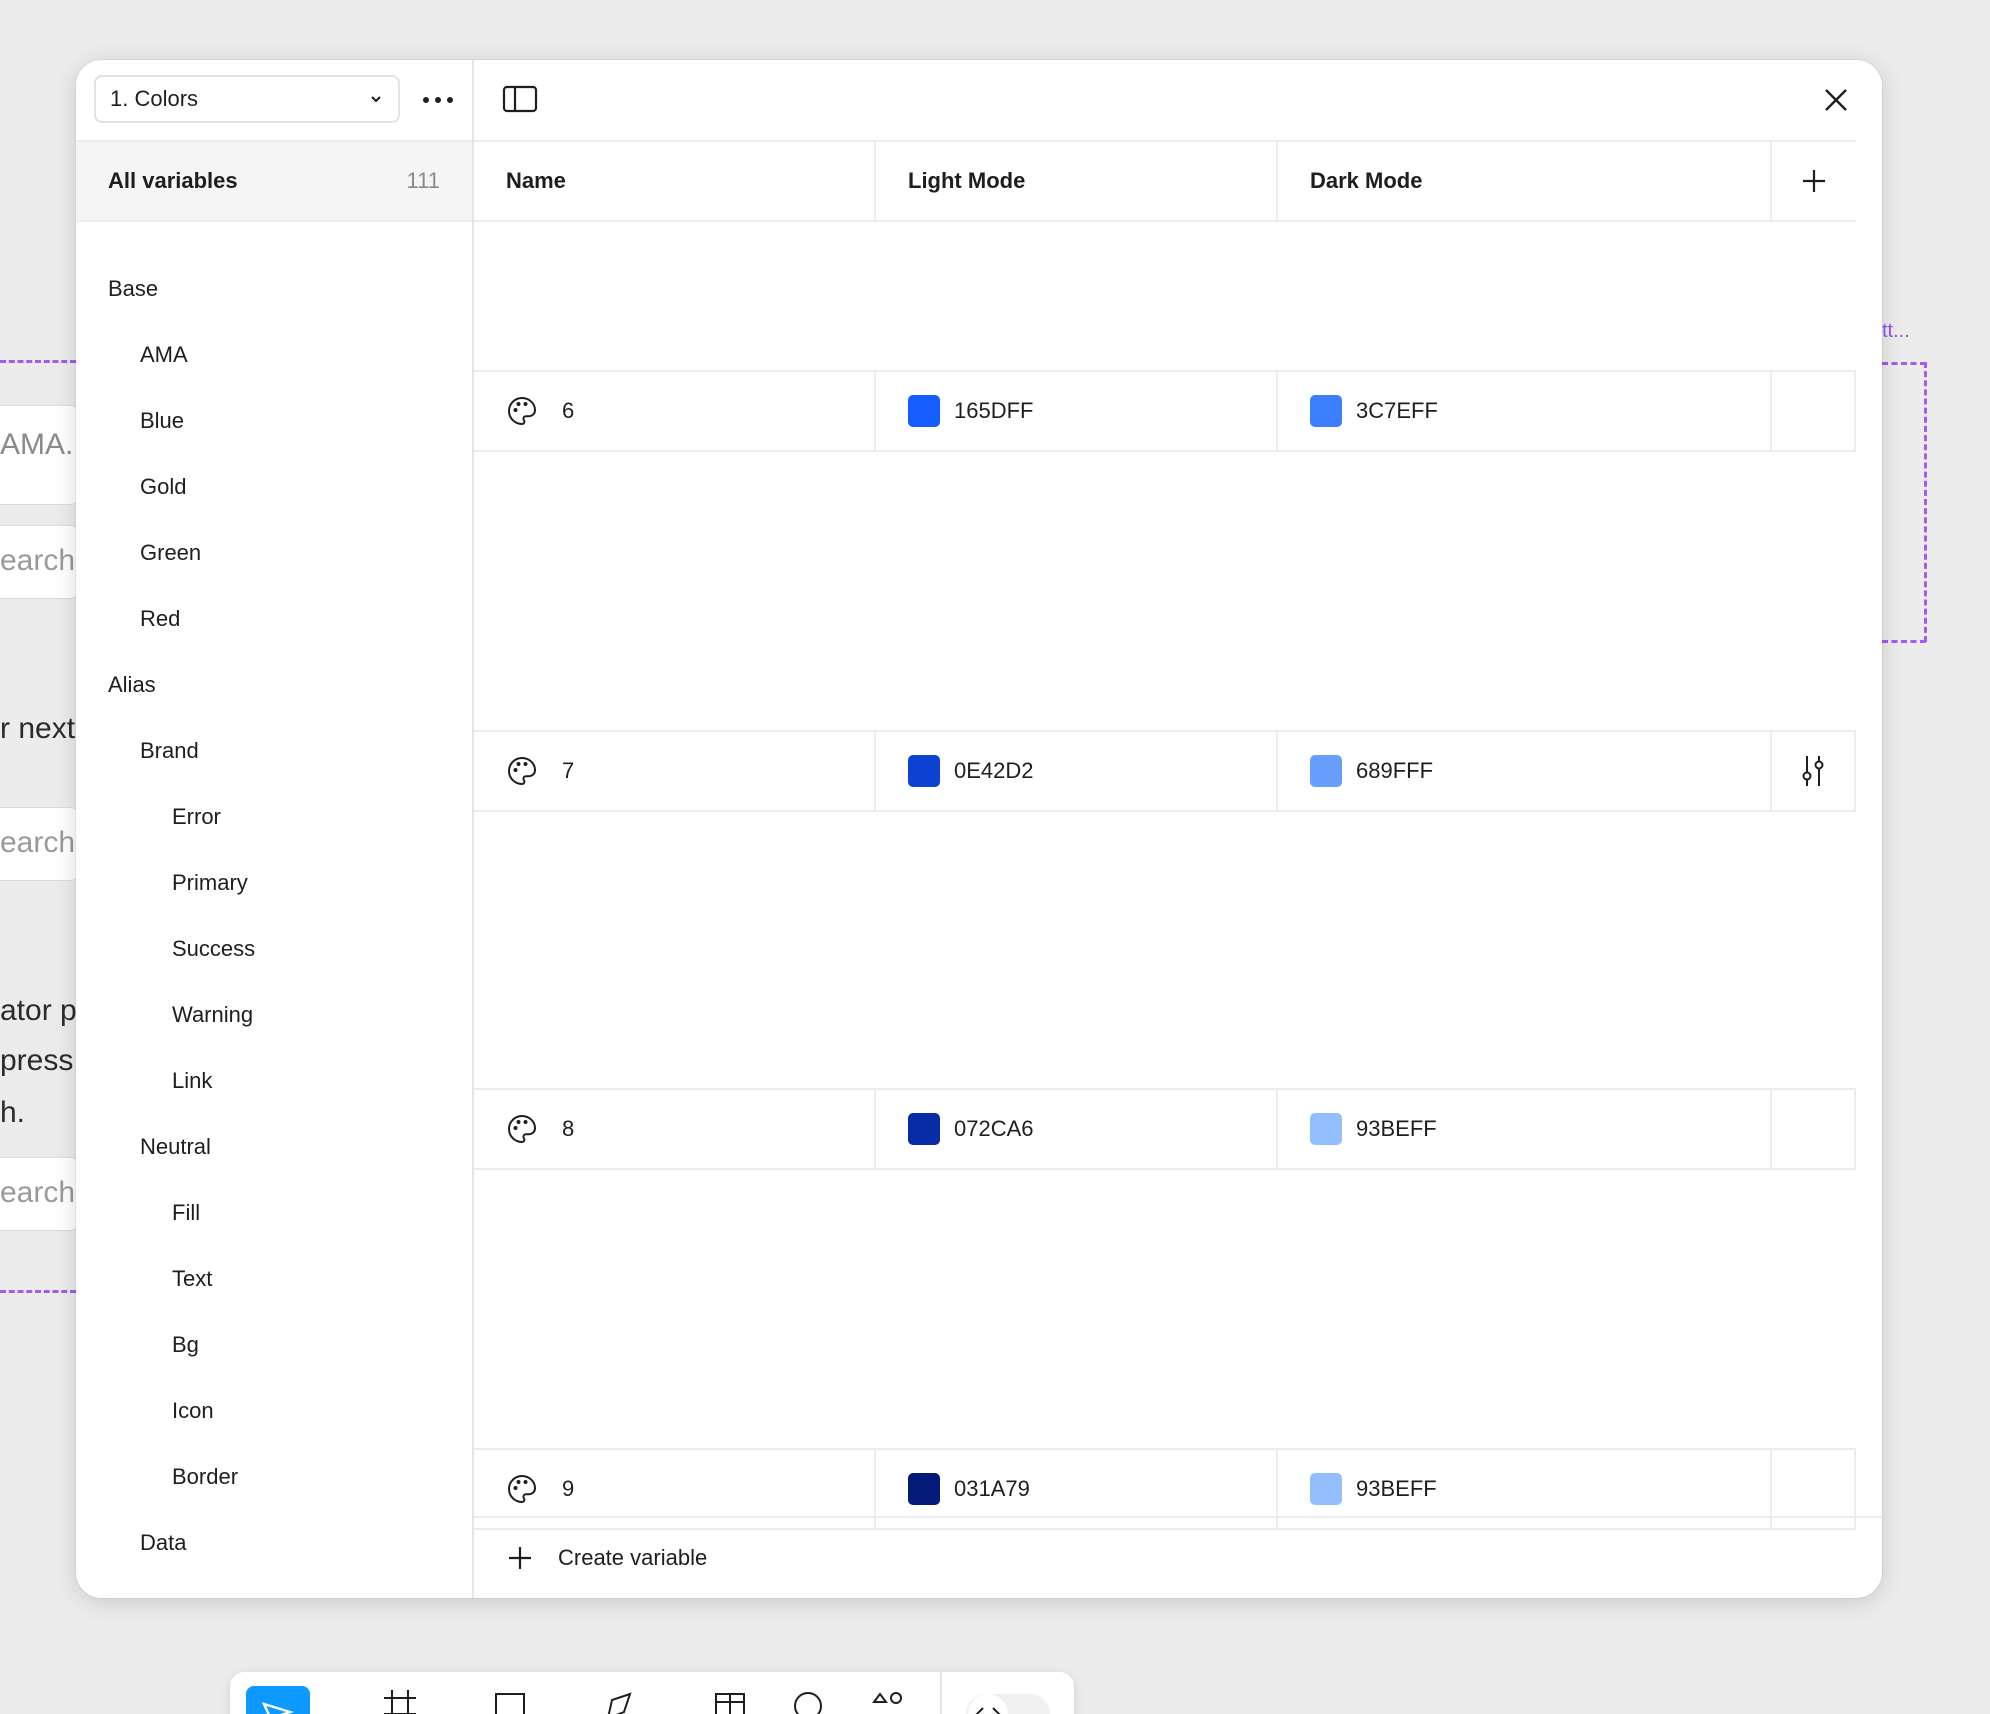 Image resolution: width=1990 pixels, height=1714 pixels. I want to click on light-mode-value-cell: 0E42D2, so click(1077, 771).